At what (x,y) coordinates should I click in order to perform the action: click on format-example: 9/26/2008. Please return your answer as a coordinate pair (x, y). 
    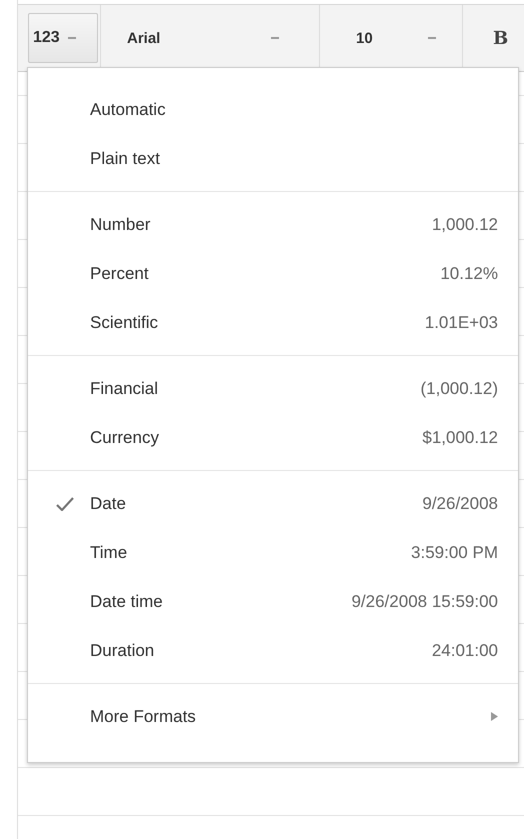
    Looking at the image, I should click on (460, 504).